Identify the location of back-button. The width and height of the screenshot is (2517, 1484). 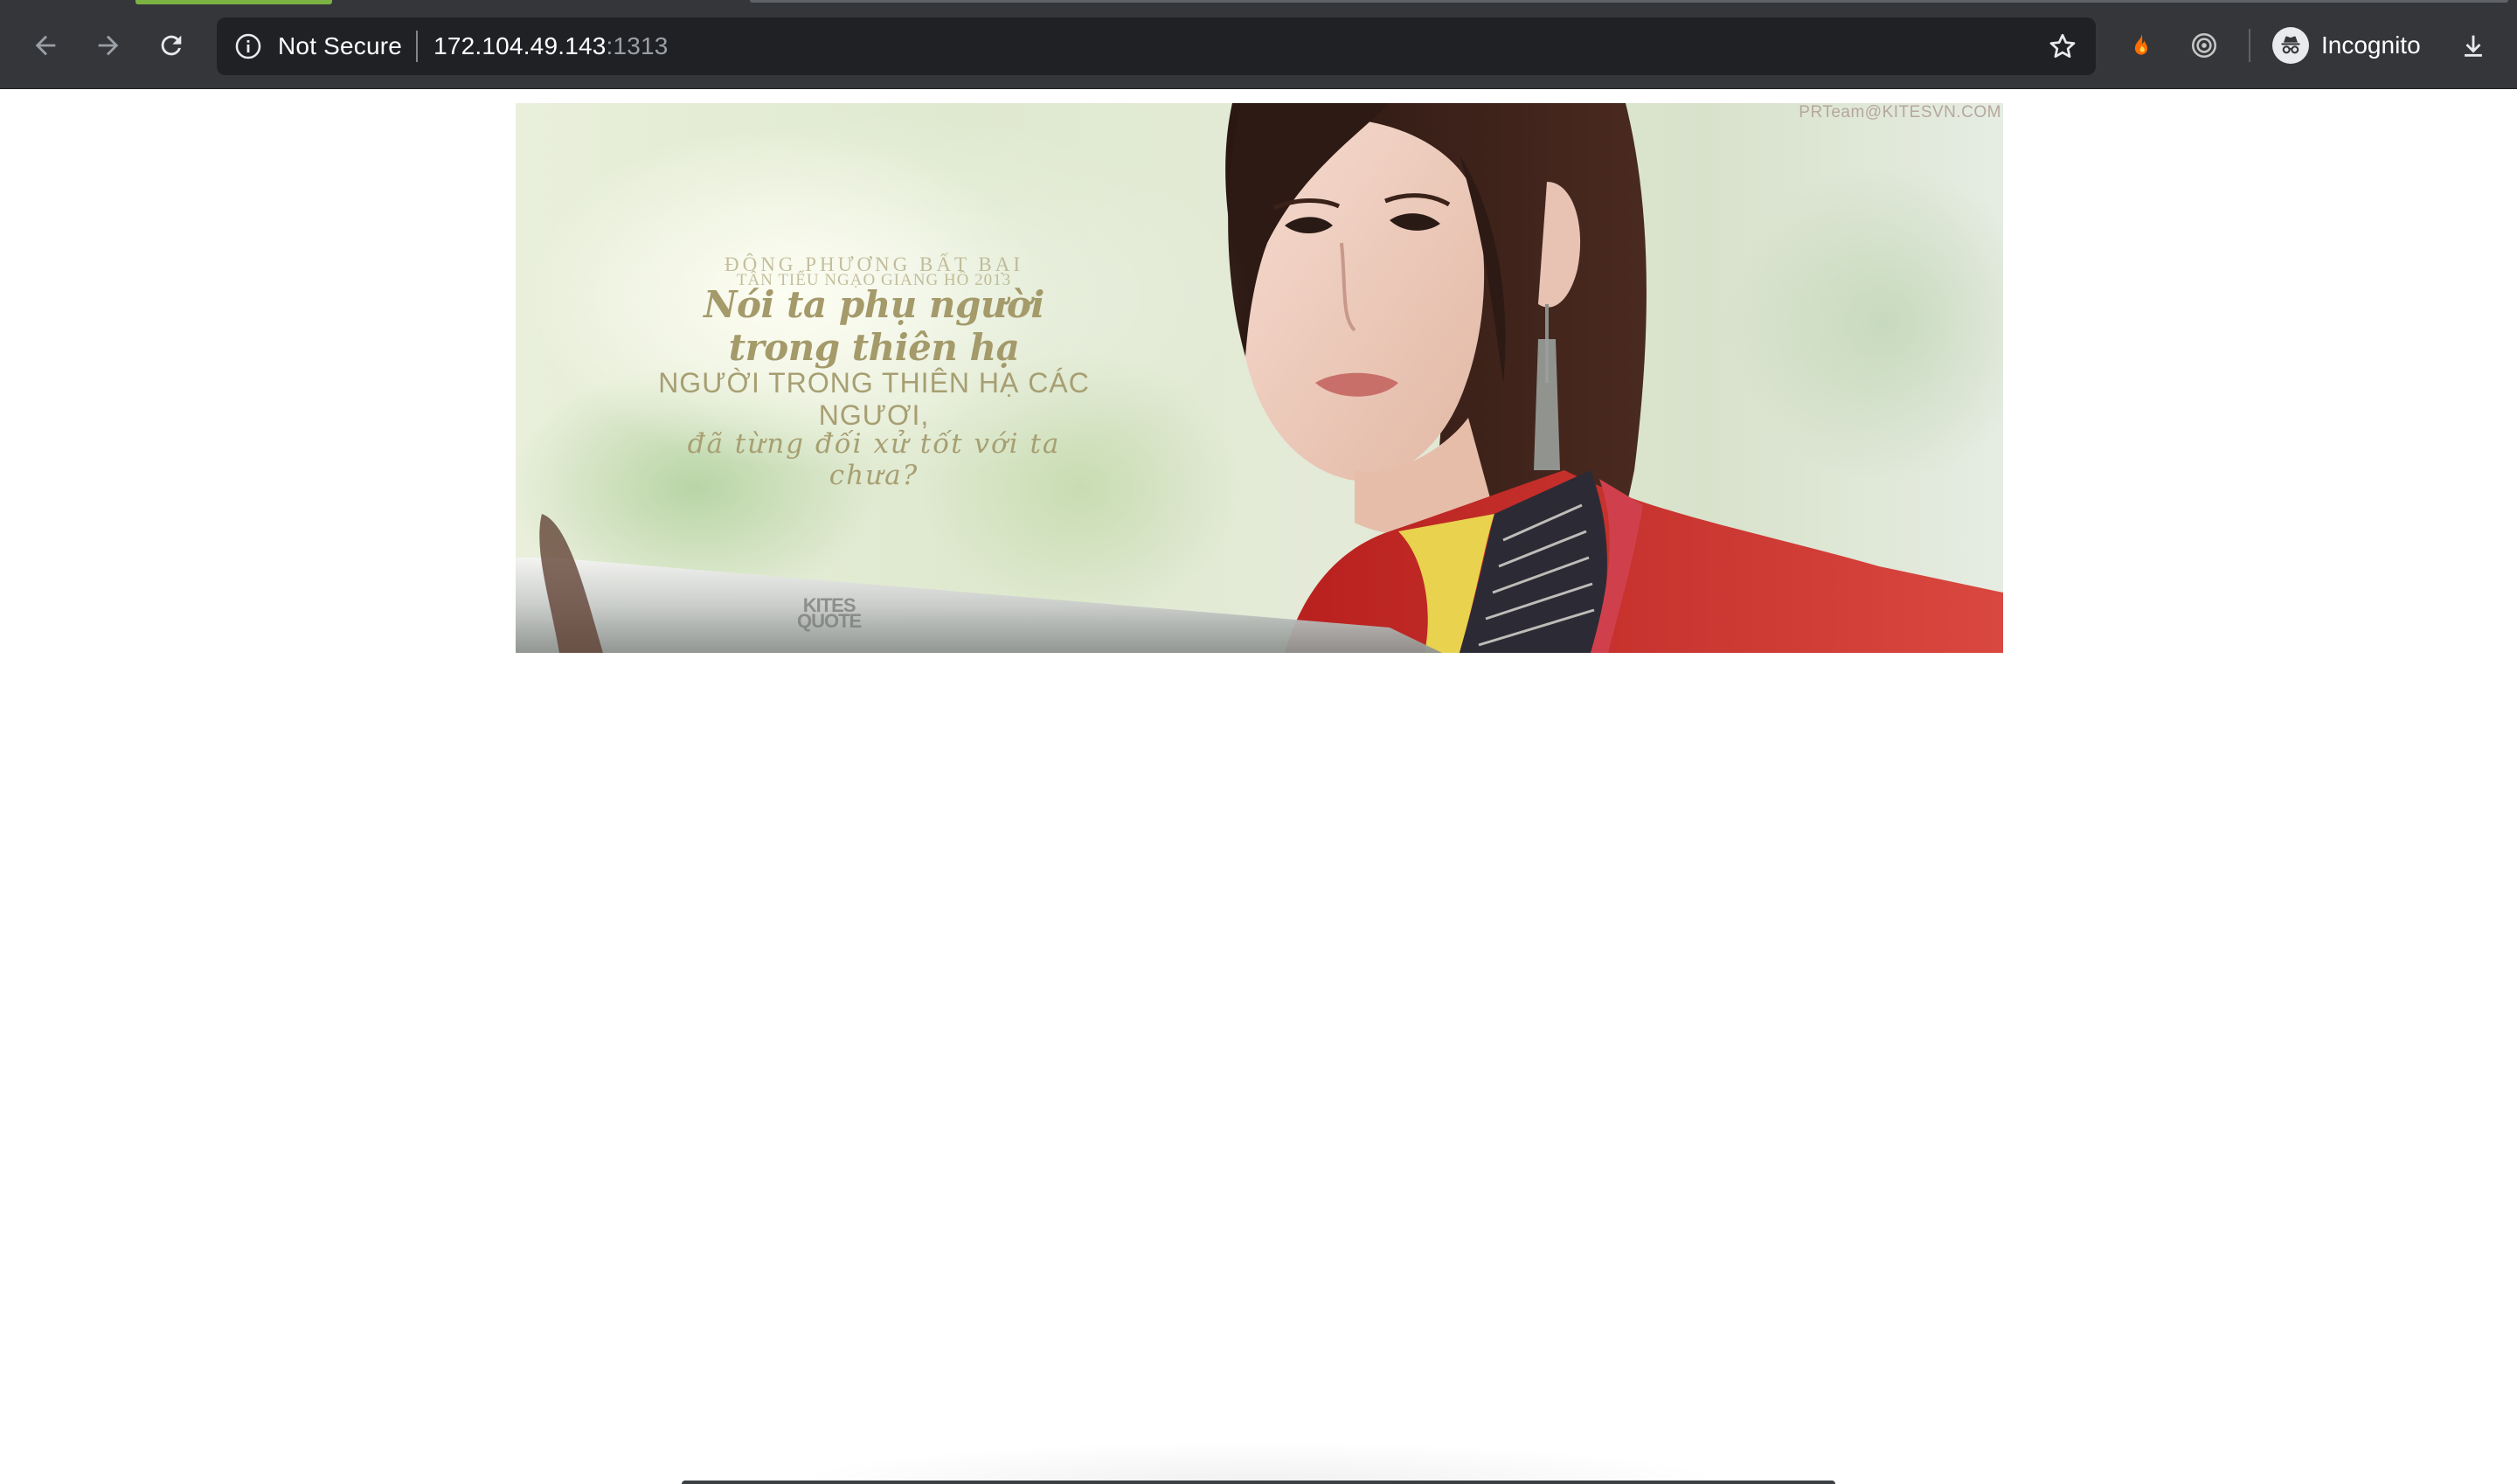
(45, 45).